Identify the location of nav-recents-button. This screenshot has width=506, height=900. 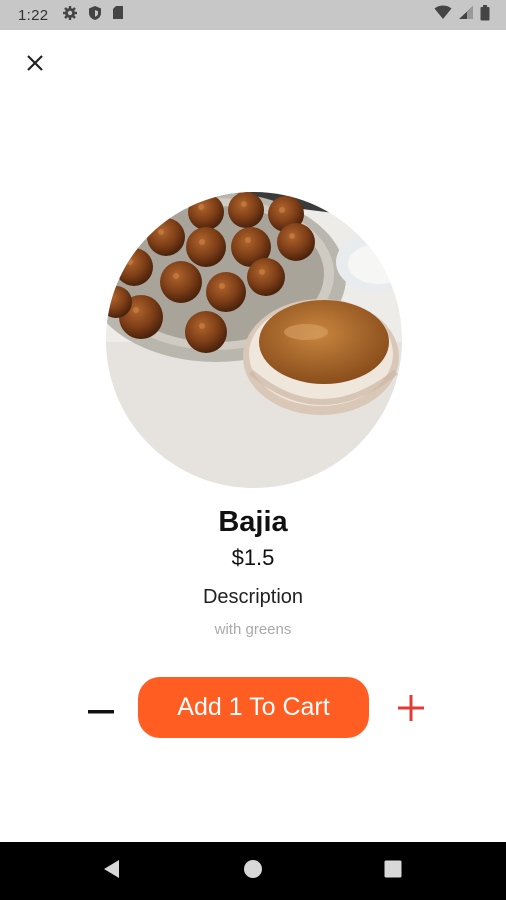
(393, 871).